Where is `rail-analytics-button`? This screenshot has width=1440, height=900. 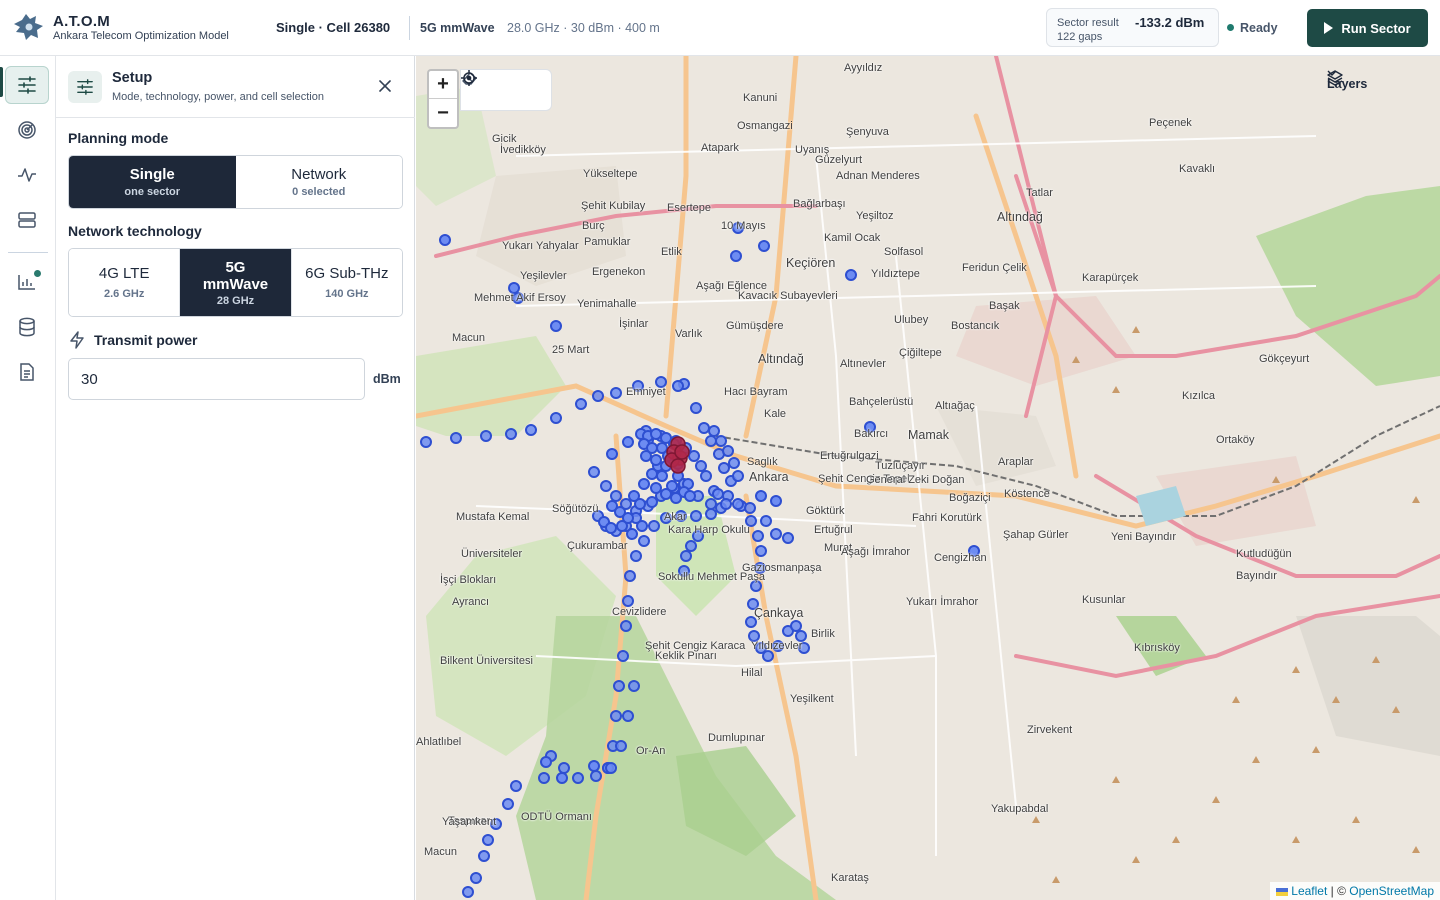
rail-analytics-button is located at coordinates (27, 282).